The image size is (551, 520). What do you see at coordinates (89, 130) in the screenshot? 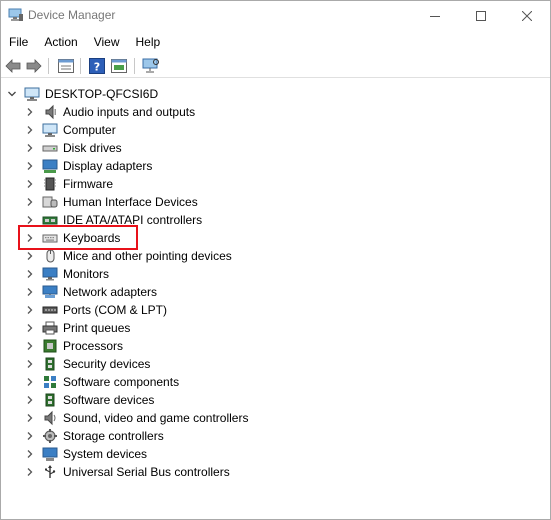
I see `tree-item-label: Computer` at bounding box center [89, 130].